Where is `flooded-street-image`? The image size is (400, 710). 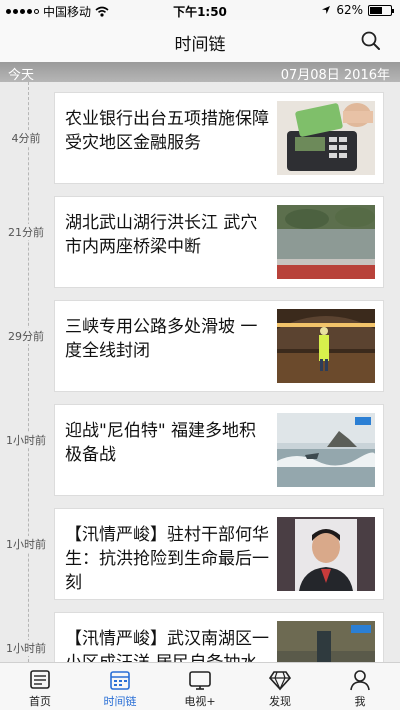 flooded-street-image is located at coordinates (326, 641).